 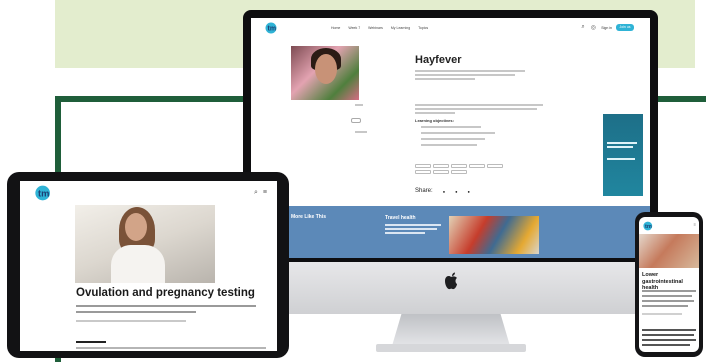 I want to click on related-card-title: Travel health, so click(x=400, y=218).